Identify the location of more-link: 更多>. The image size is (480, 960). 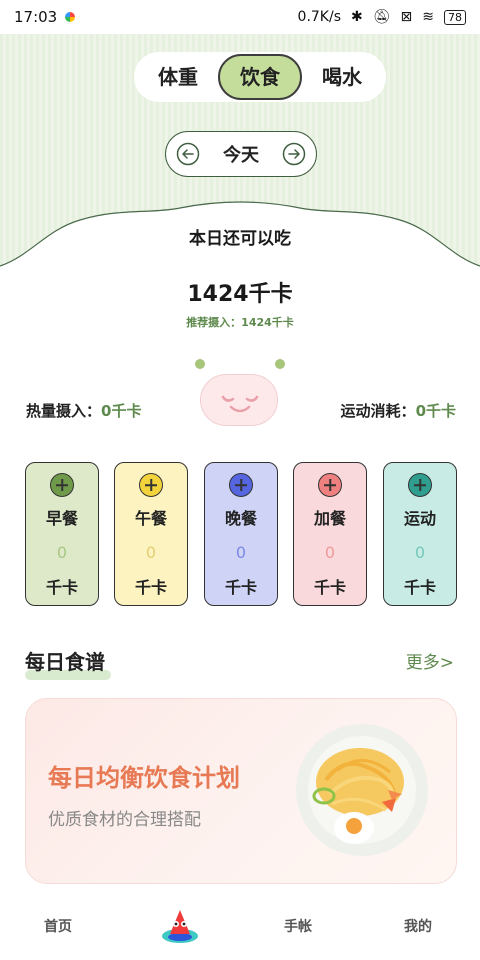
(430, 660).